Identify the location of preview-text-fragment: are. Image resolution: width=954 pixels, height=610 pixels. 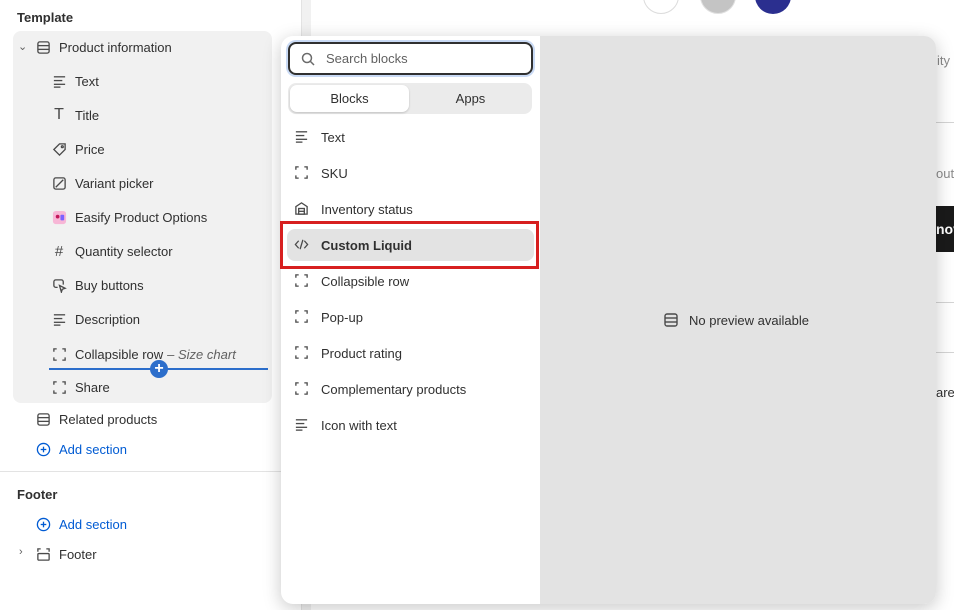
(945, 392).